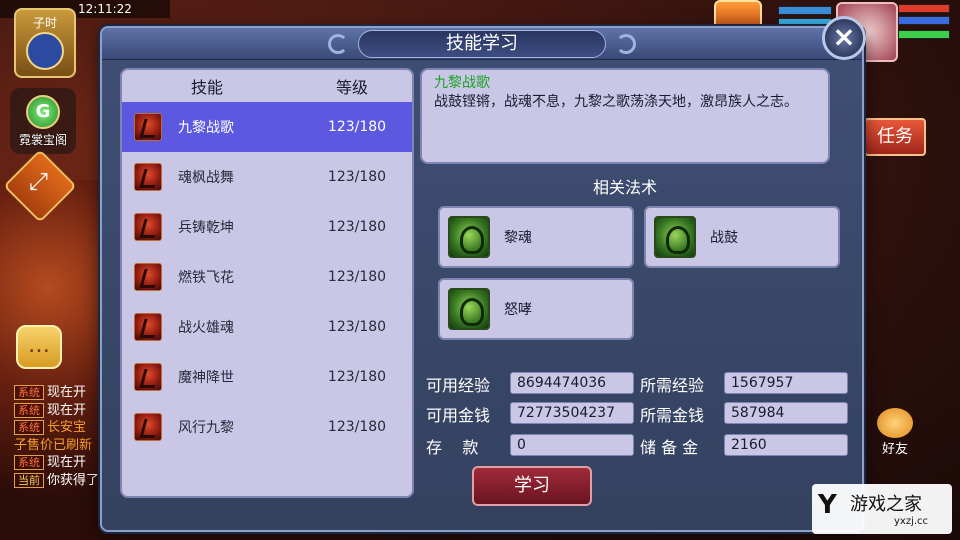 The image size is (960, 540). What do you see at coordinates (572, 383) in the screenshot?
I see `available-exp-value: 8694474036` at bounding box center [572, 383].